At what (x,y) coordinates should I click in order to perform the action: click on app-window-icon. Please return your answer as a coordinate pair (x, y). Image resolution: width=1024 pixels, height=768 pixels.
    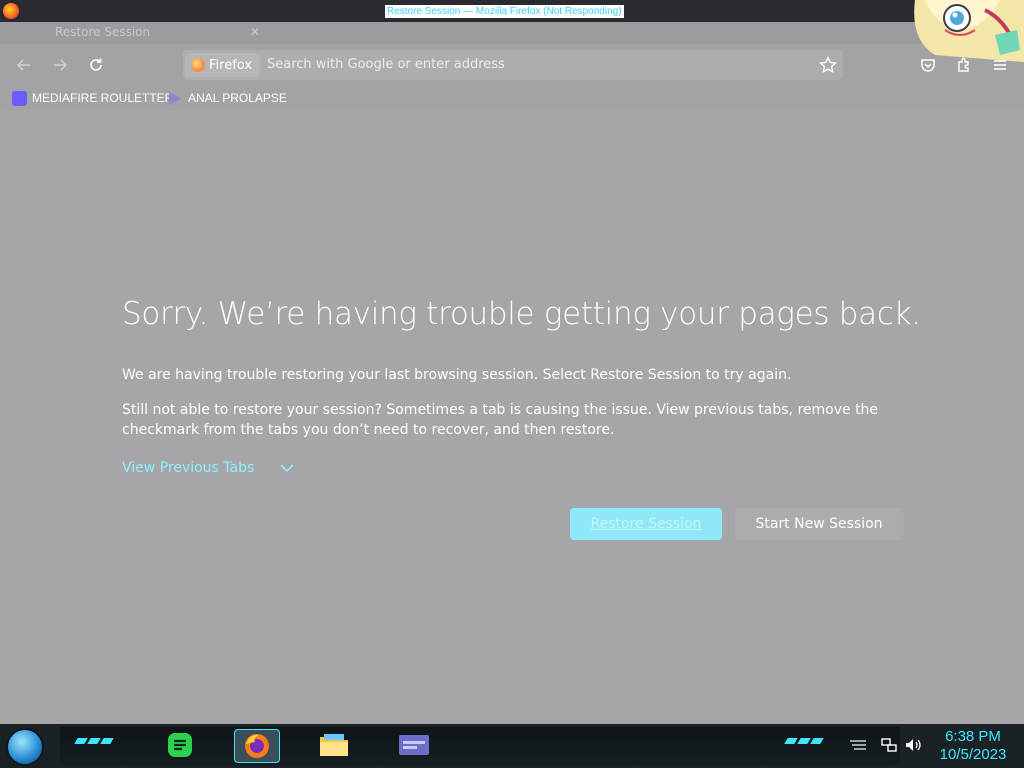
    Looking at the image, I should click on (414, 745).